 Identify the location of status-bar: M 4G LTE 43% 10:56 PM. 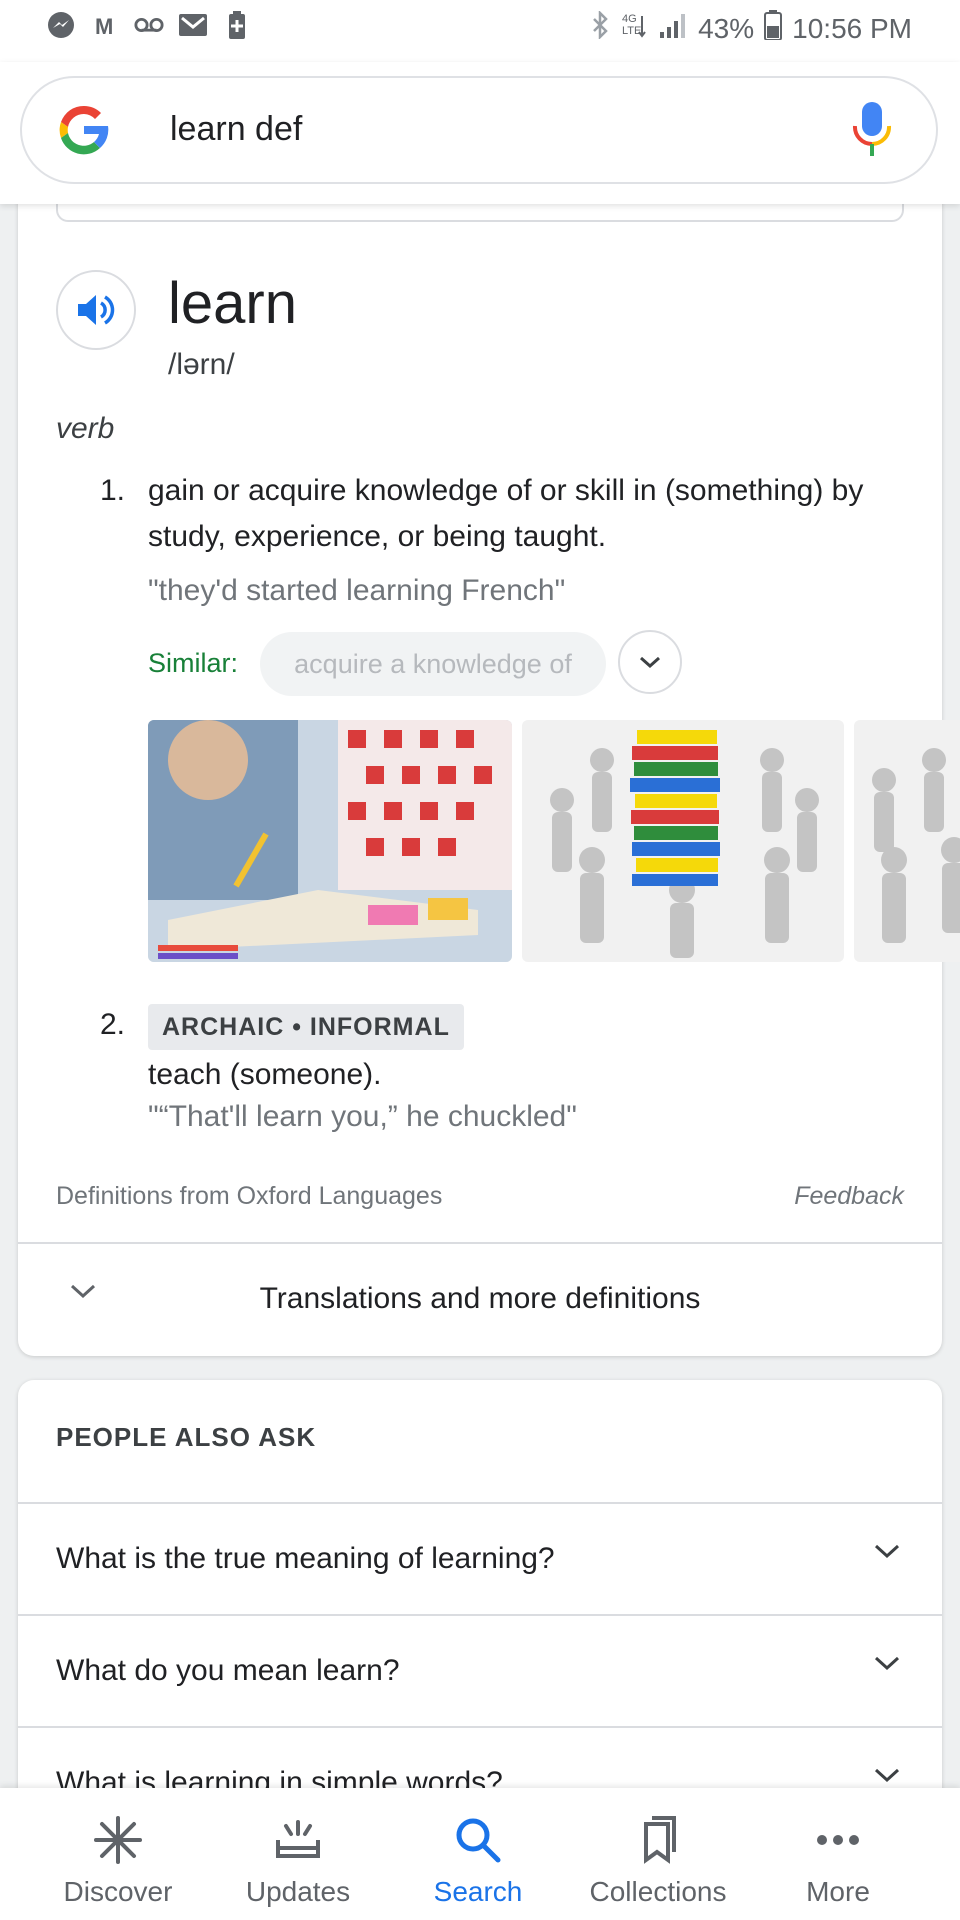
(480, 31).